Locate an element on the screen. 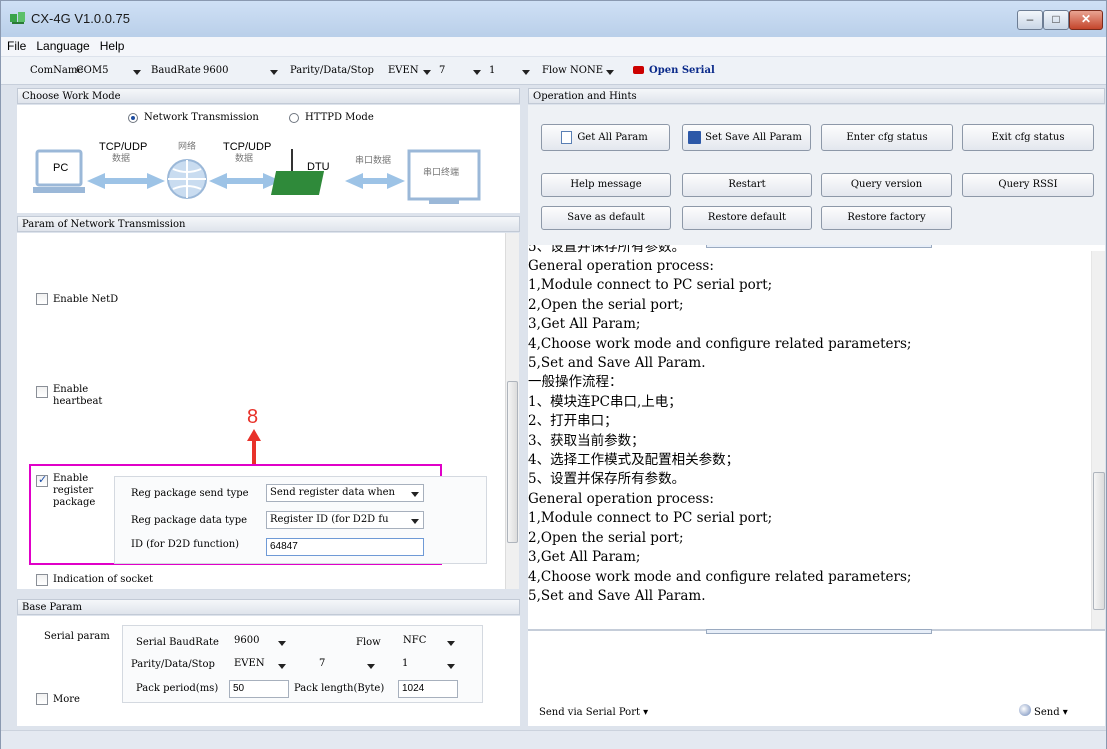  enable-register-label: Enable register package is located at coordinates (74, 490).